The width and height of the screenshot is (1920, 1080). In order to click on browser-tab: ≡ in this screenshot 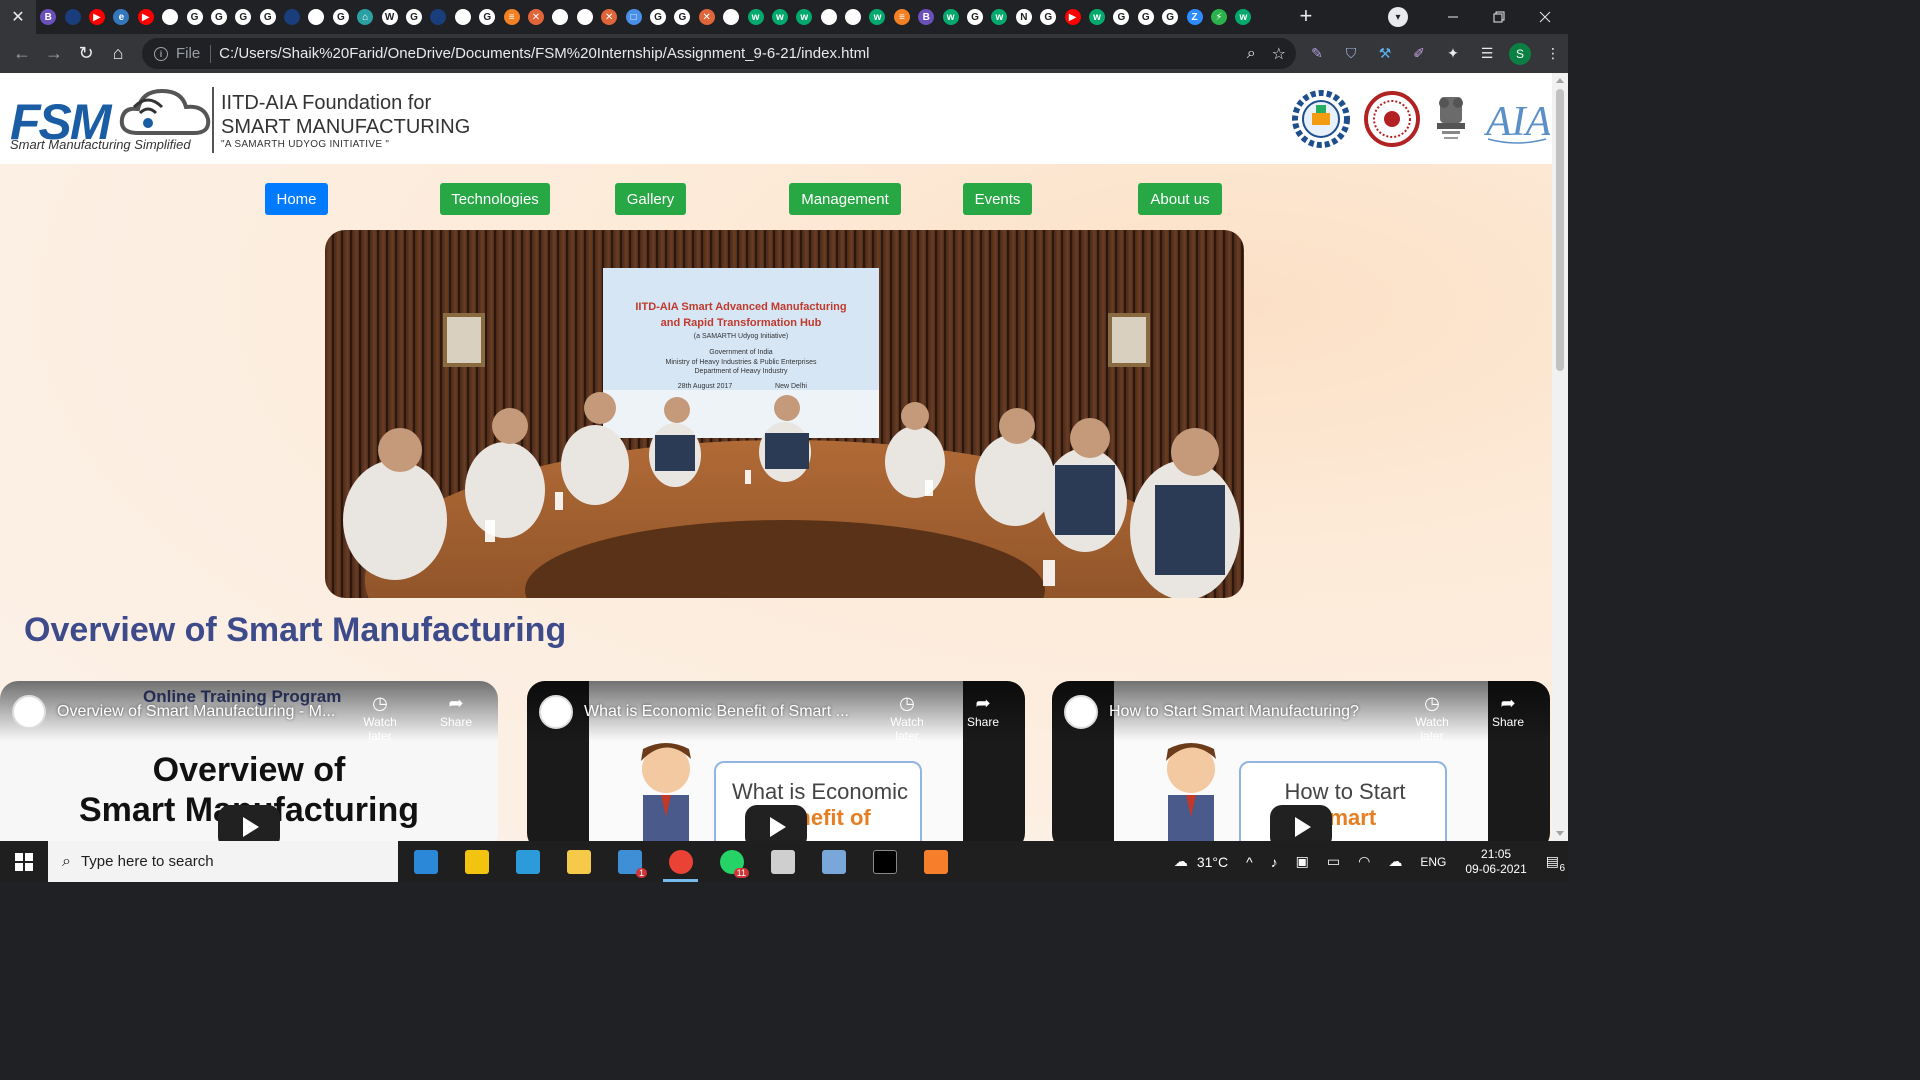, I will do `click(511, 17)`.